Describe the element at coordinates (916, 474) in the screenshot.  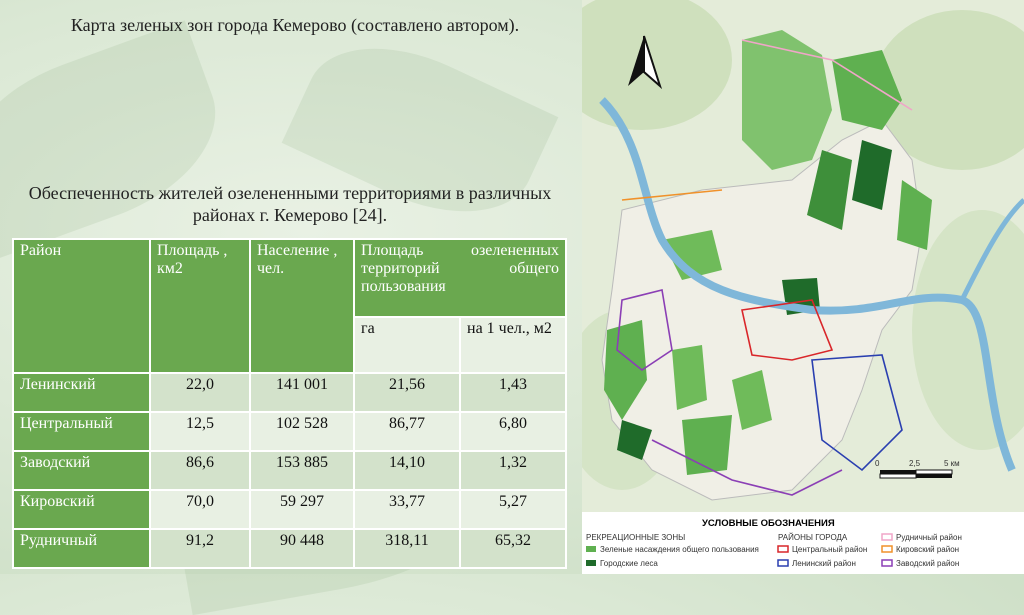
I see `scale-bar` at that location.